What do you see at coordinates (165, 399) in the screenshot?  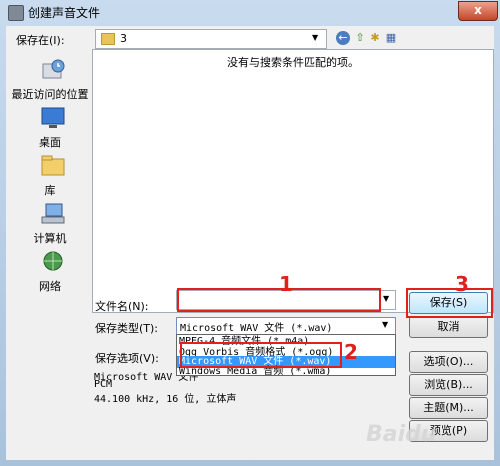 I see `format-line: 44.100 kHz, 16 位, 立体声` at bounding box center [165, 399].